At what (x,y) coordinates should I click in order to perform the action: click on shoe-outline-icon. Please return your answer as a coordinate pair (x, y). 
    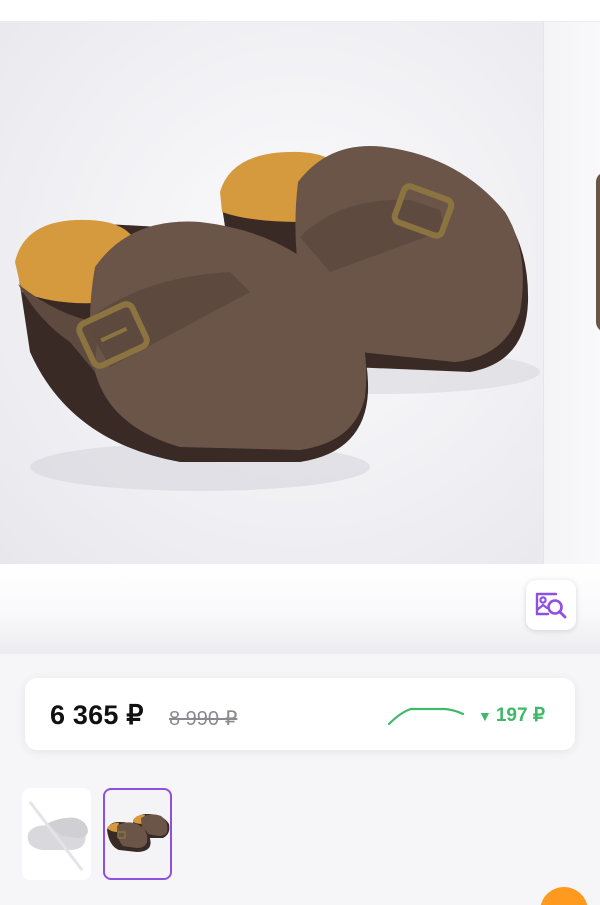
    Looking at the image, I should click on (57, 836).